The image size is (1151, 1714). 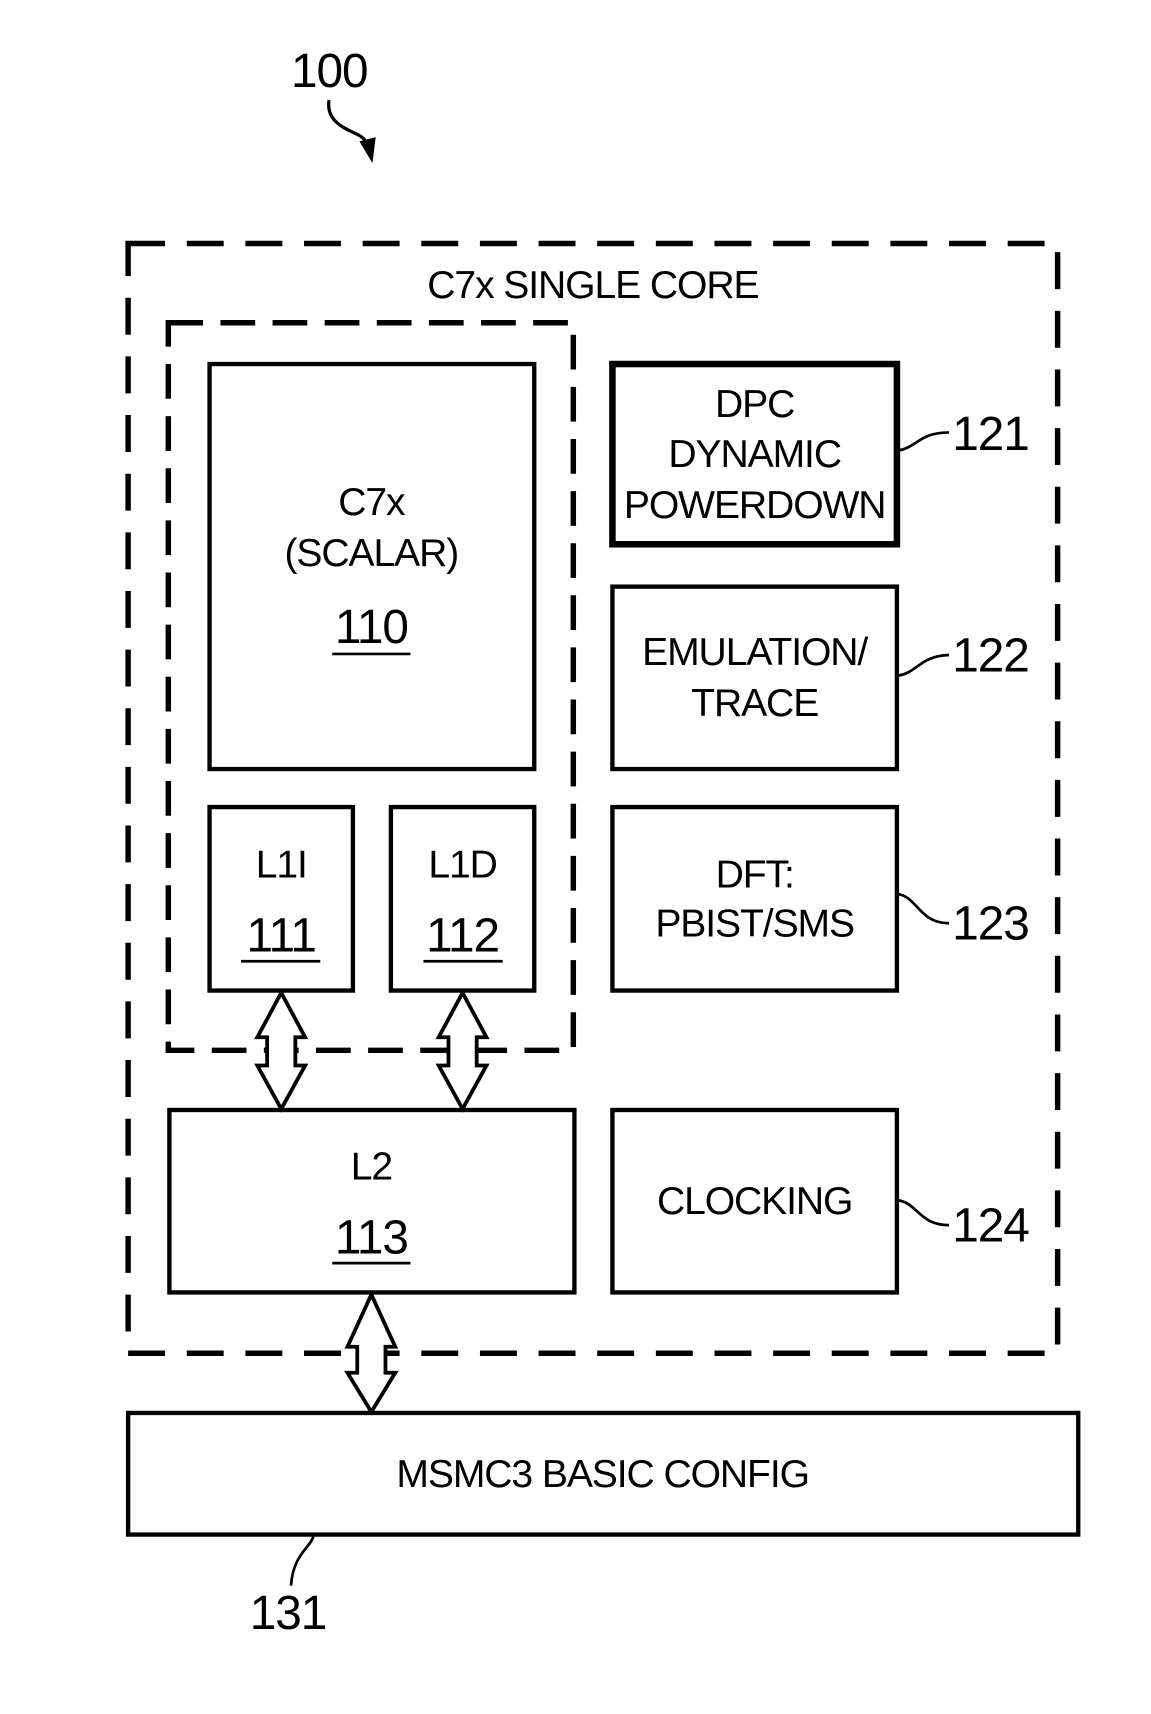 I want to click on block-c7x-scalar: C7x (SCALAR) 110, so click(x=372, y=566).